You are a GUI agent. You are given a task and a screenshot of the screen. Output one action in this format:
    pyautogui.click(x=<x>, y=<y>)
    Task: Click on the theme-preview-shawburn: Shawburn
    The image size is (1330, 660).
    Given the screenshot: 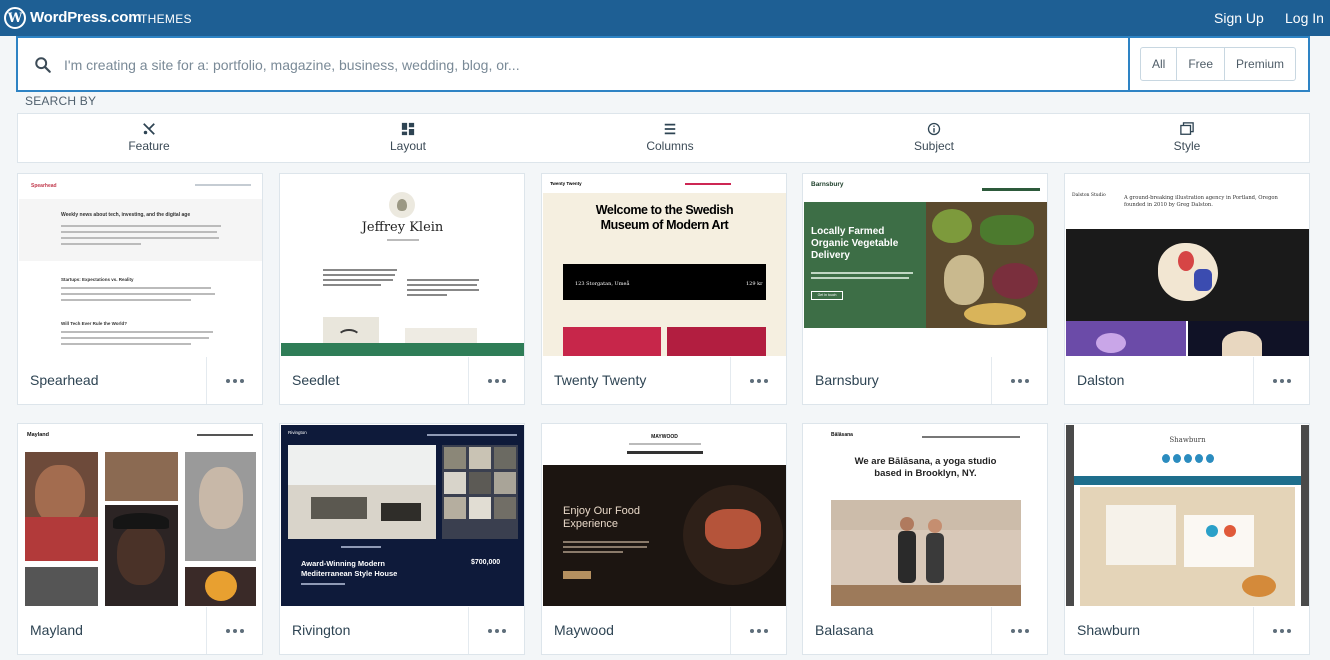 What is the action you would take?
    pyautogui.click(x=1187, y=515)
    